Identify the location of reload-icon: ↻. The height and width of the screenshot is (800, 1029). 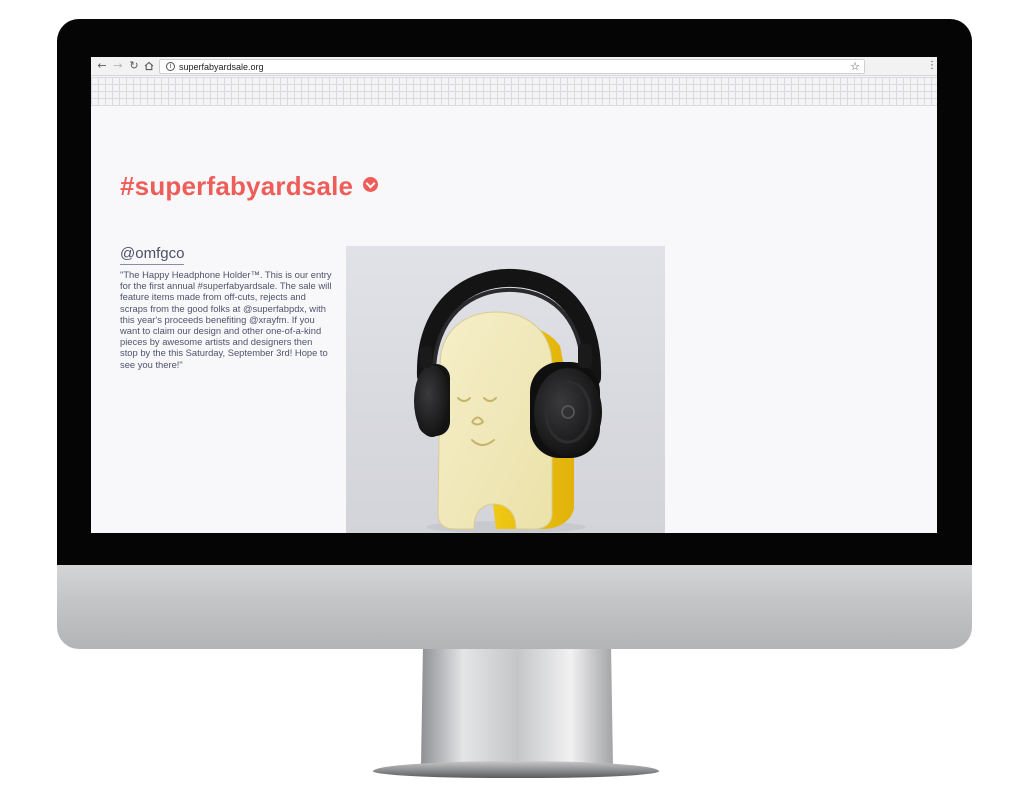
(134, 65).